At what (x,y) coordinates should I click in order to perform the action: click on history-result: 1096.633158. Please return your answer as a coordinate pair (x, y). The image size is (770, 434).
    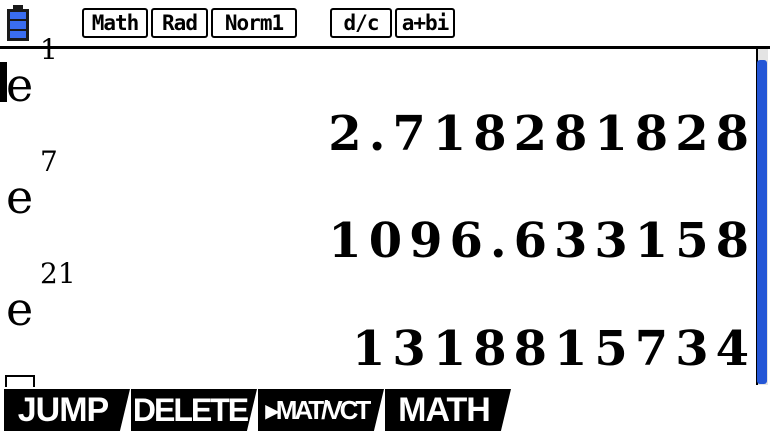
    Looking at the image, I should click on (542, 241).